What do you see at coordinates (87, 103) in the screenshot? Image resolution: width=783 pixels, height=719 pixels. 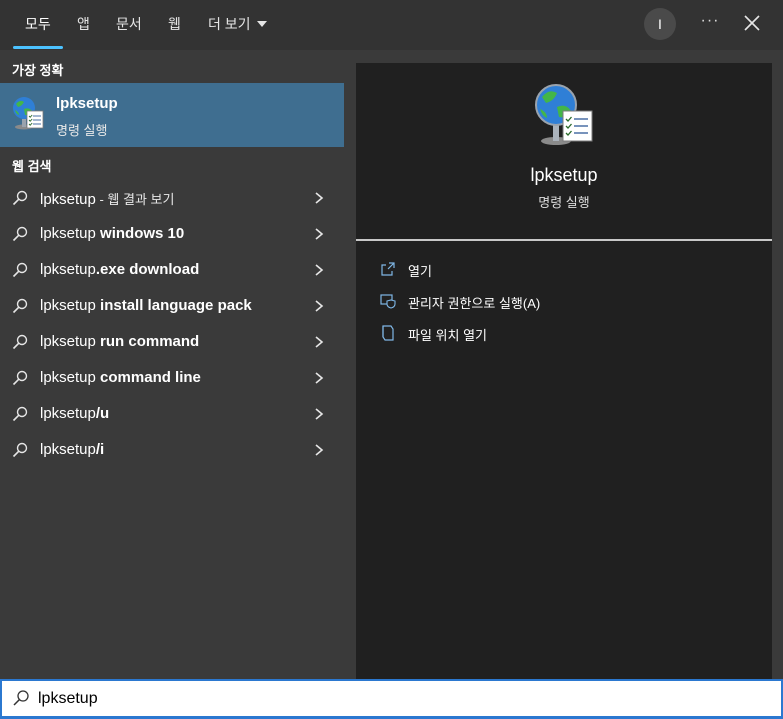 I see `best-match-title: lpksetup` at bounding box center [87, 103].